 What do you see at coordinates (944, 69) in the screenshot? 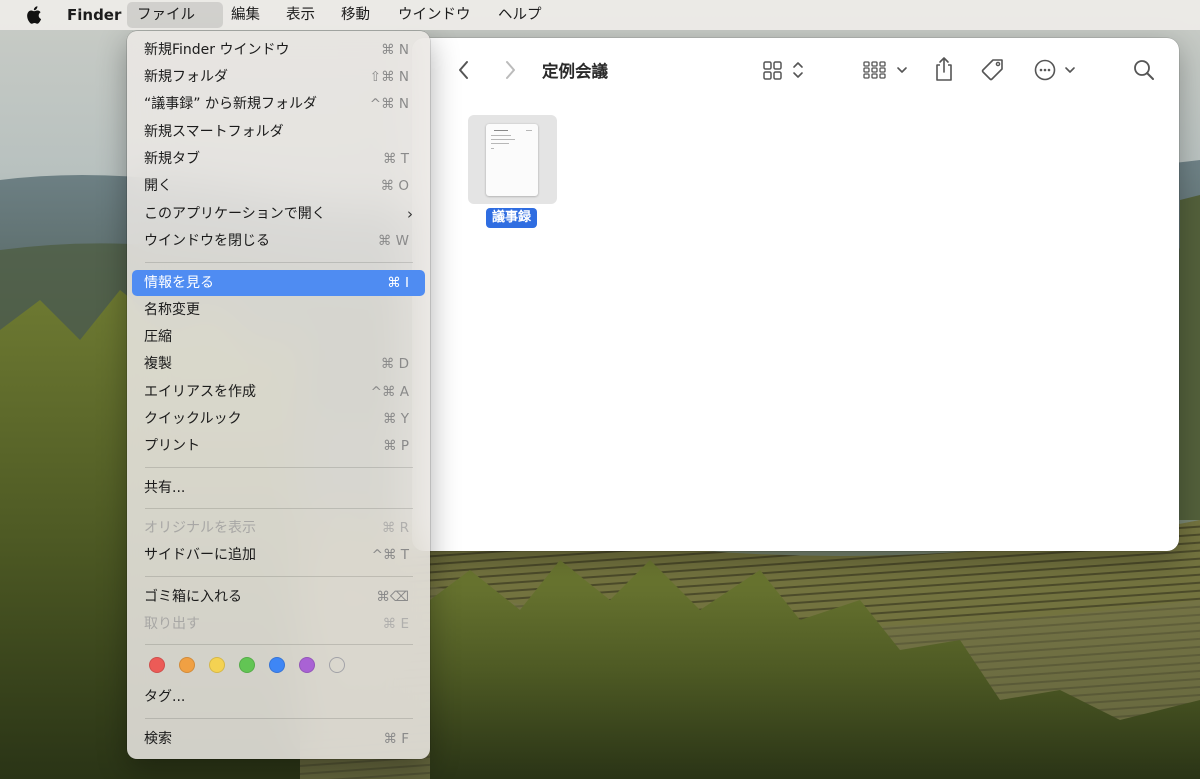
I see `share-icon` at bounding box center [944, 69].